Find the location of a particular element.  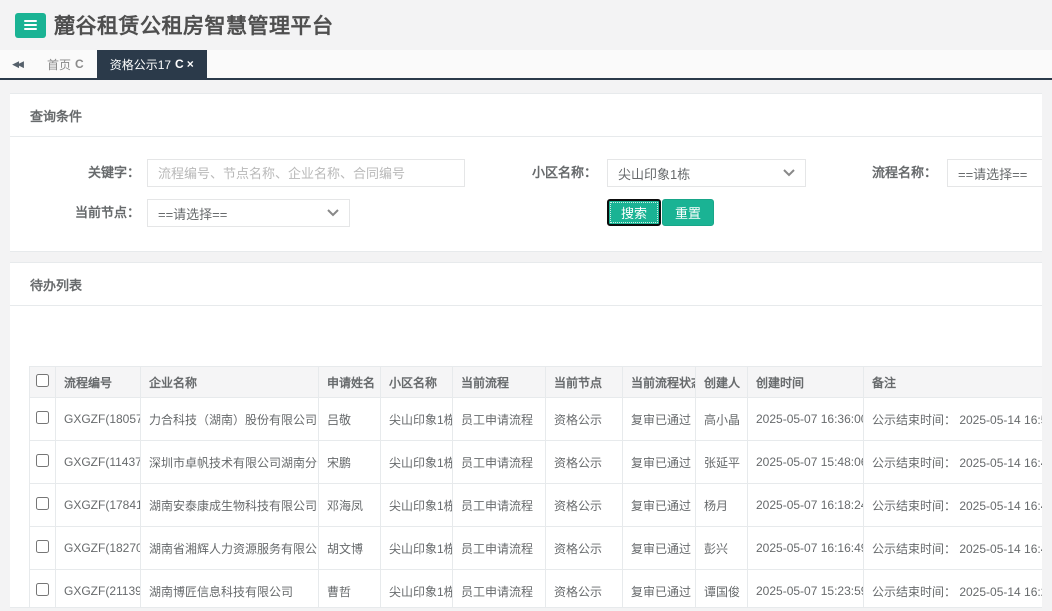

app-header: 麓谷租赁公租房智慧管理平台 is located at coordinates (526, 25).